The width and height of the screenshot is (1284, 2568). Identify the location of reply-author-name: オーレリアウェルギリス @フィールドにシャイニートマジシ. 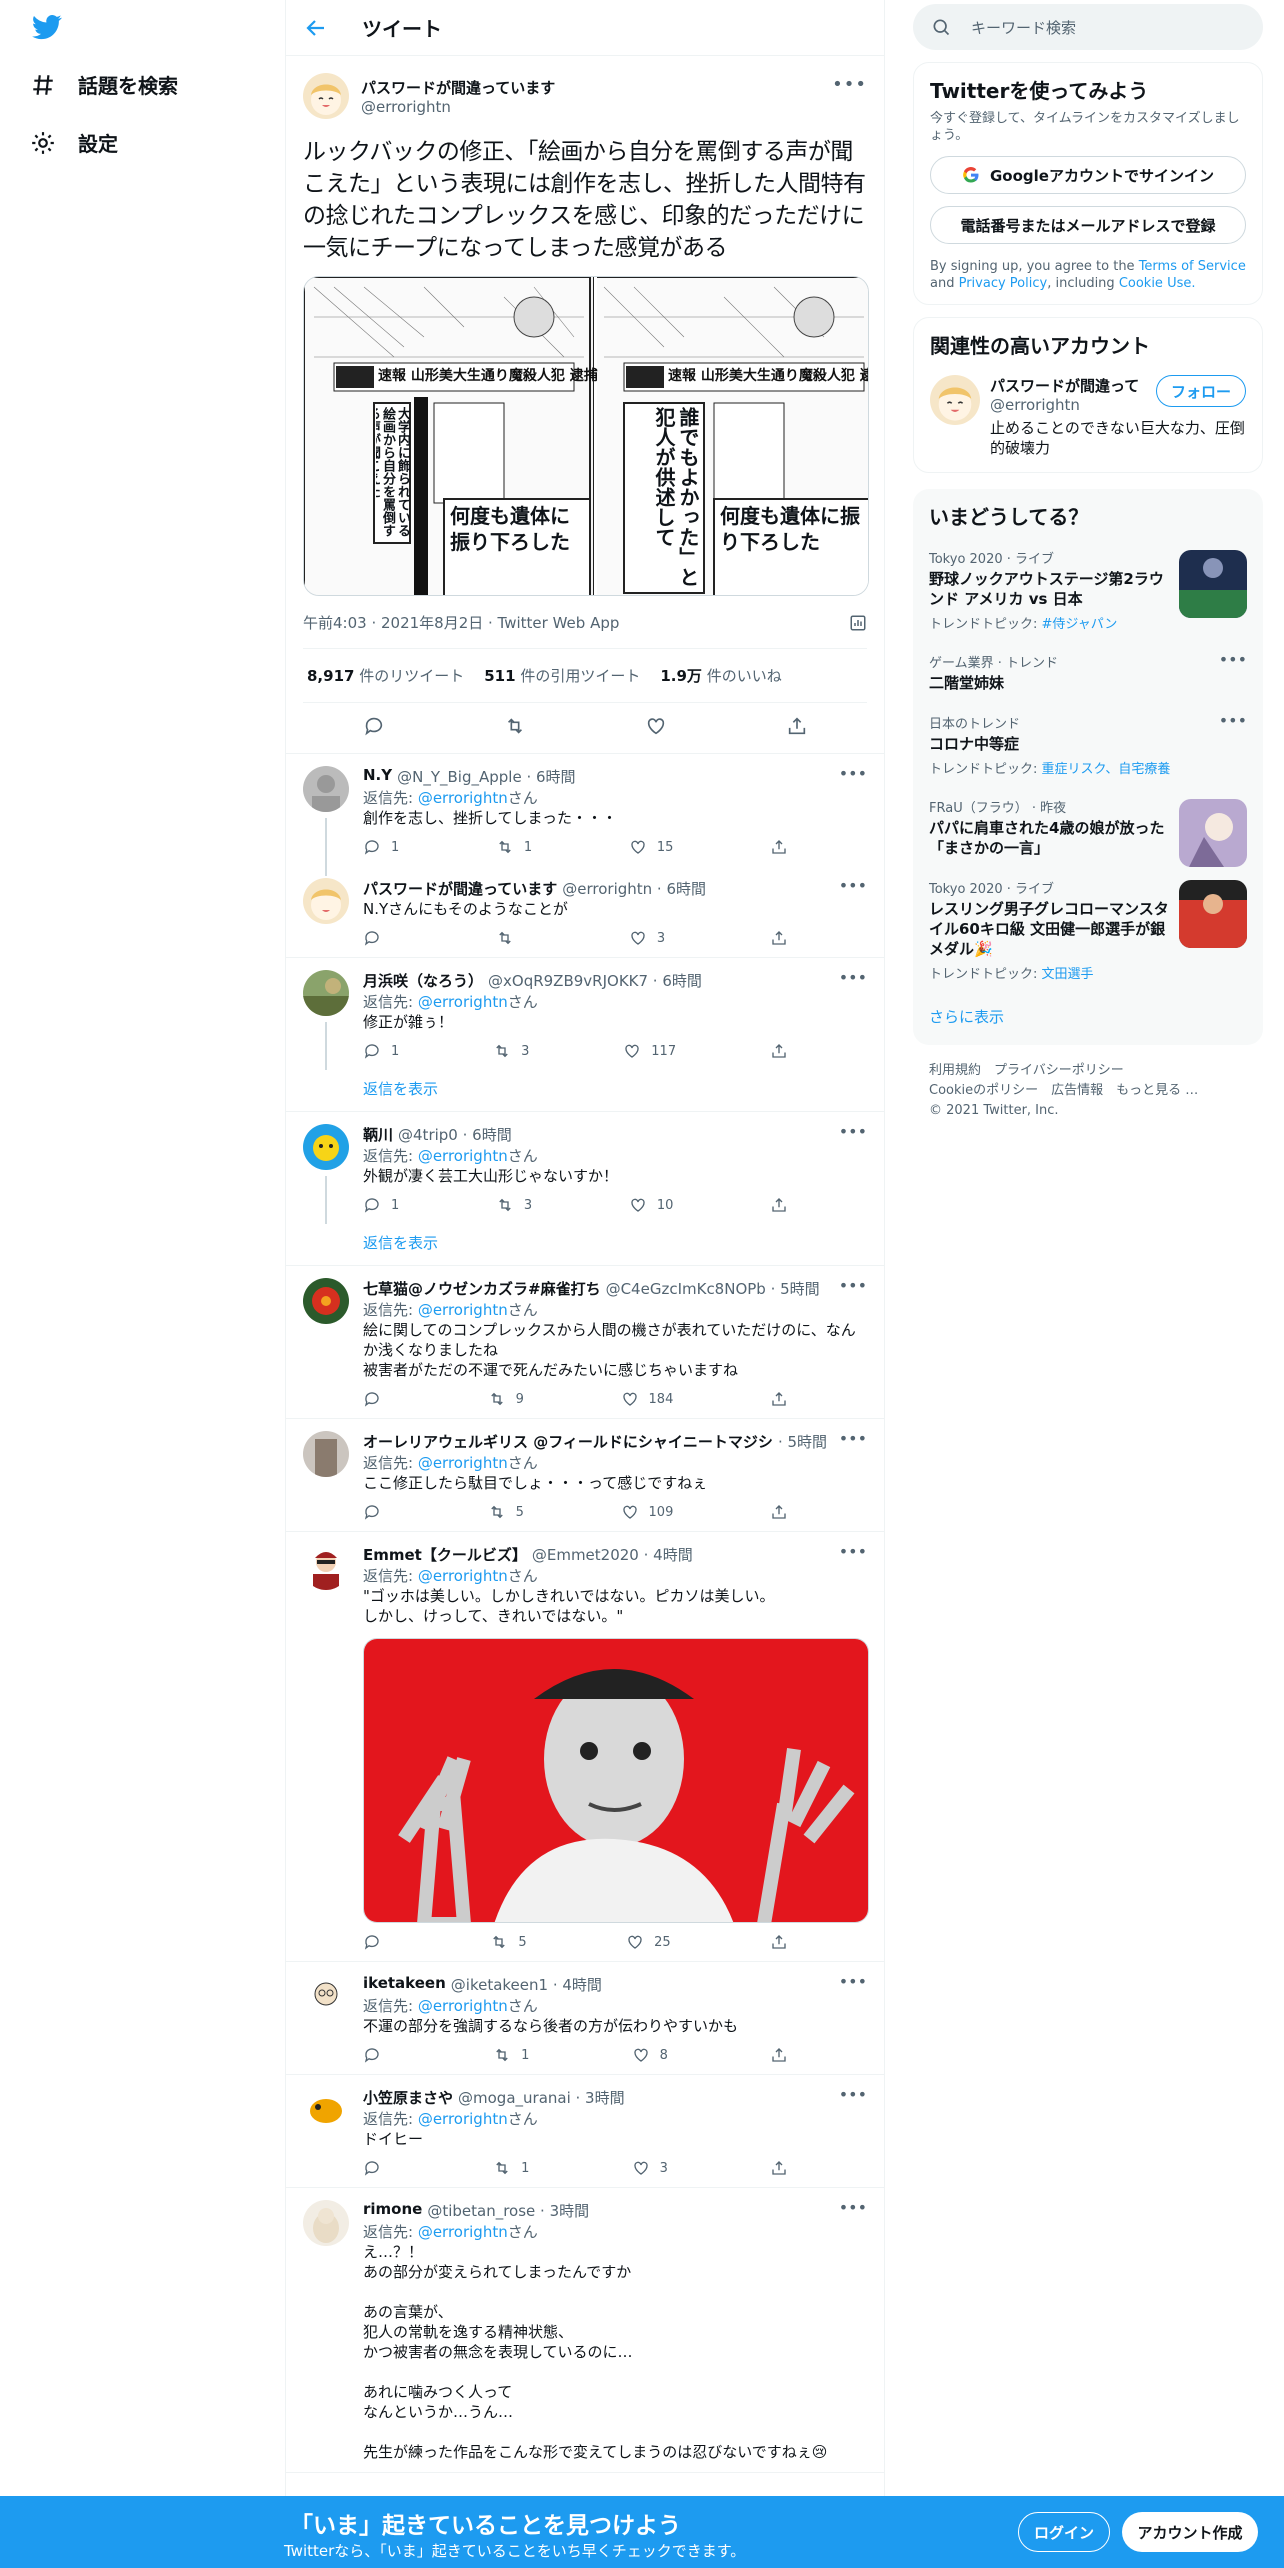
(568, 1441).